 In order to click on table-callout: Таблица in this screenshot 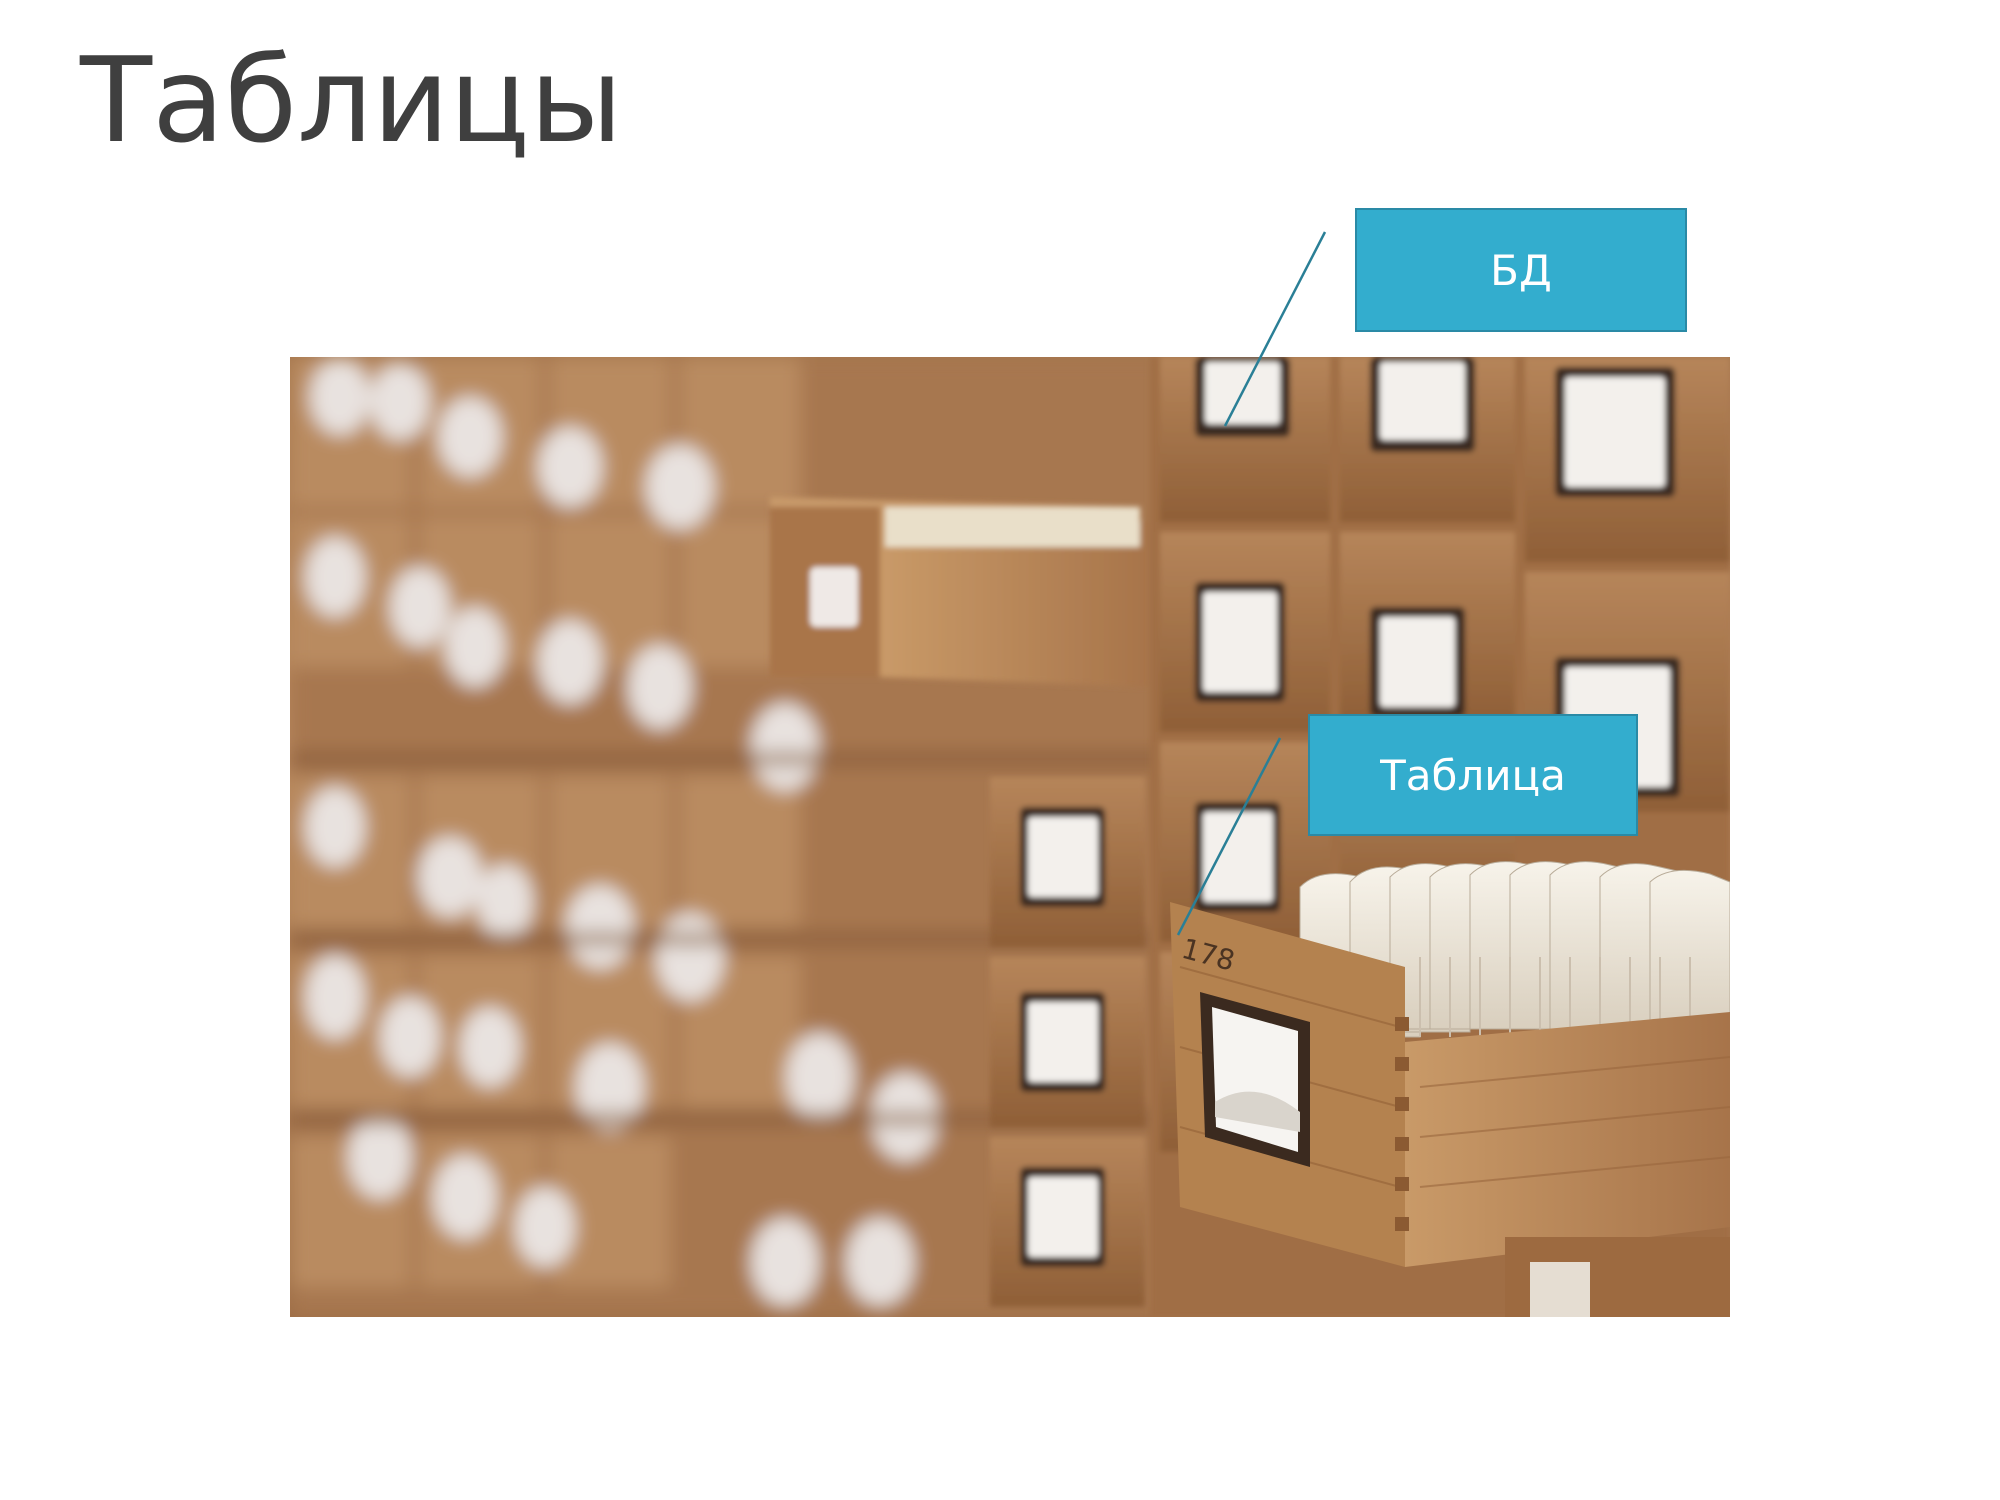, I will do `click(1473, 775)`.